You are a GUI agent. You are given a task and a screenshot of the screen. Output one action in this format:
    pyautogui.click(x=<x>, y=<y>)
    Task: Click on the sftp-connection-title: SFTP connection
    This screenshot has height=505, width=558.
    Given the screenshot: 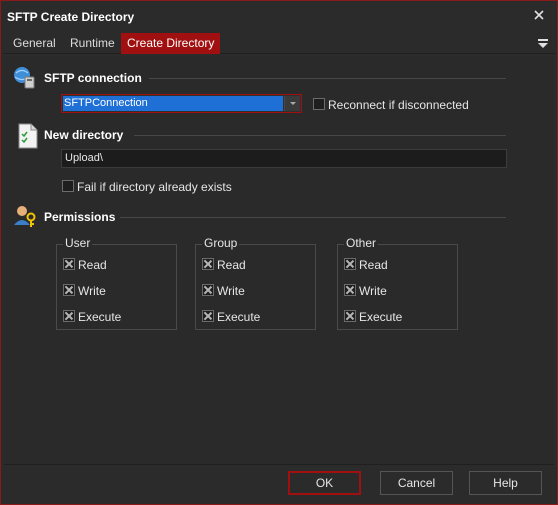 What is the action you would take?
    pyautogui.click(x=93, y=78)
    